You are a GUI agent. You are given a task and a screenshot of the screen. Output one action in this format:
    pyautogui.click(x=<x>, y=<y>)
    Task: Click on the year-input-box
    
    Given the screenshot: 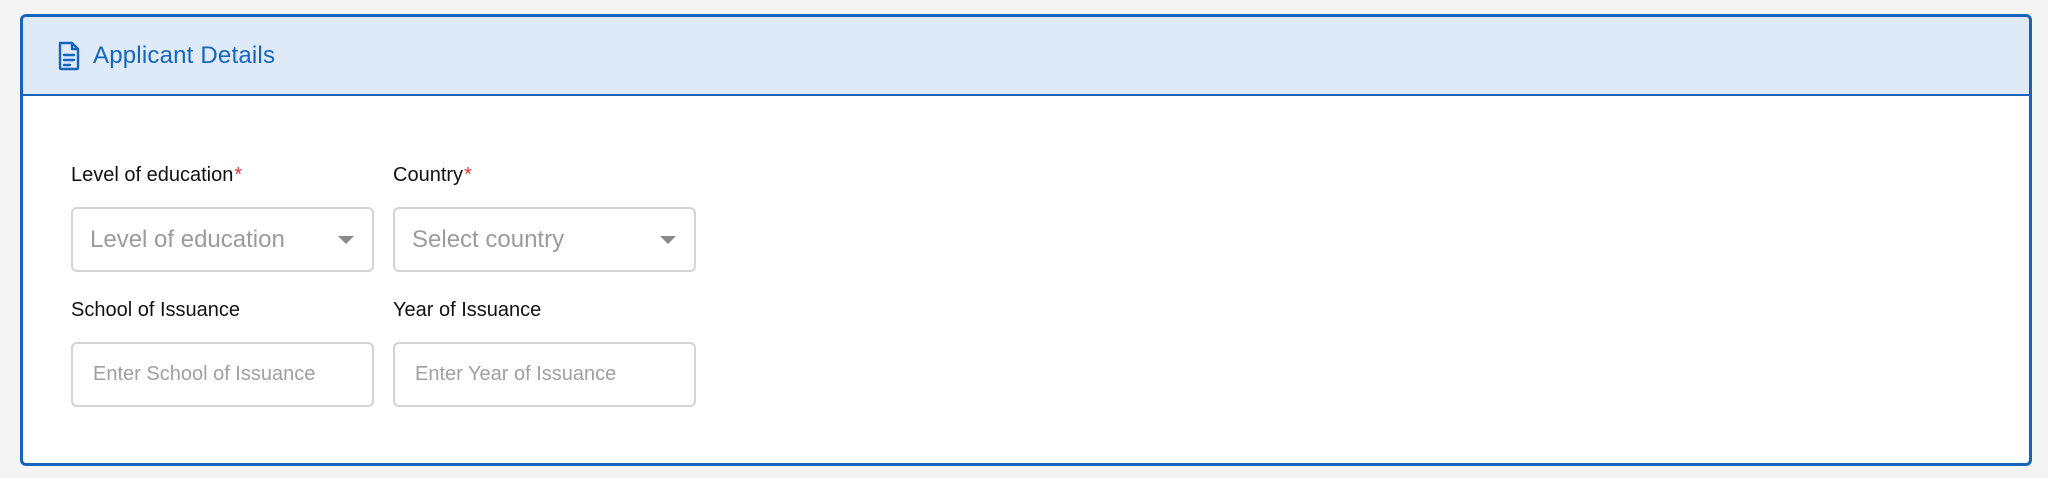 What is the action you would take?
    pyautogui.click(x=544, y=374)
    